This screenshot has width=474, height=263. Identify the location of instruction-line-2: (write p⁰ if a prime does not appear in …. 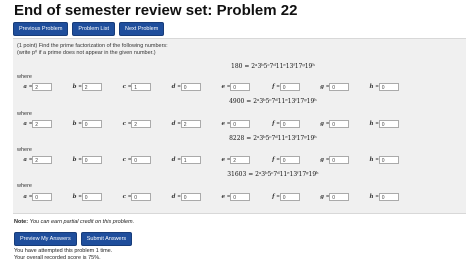
(86, 53).